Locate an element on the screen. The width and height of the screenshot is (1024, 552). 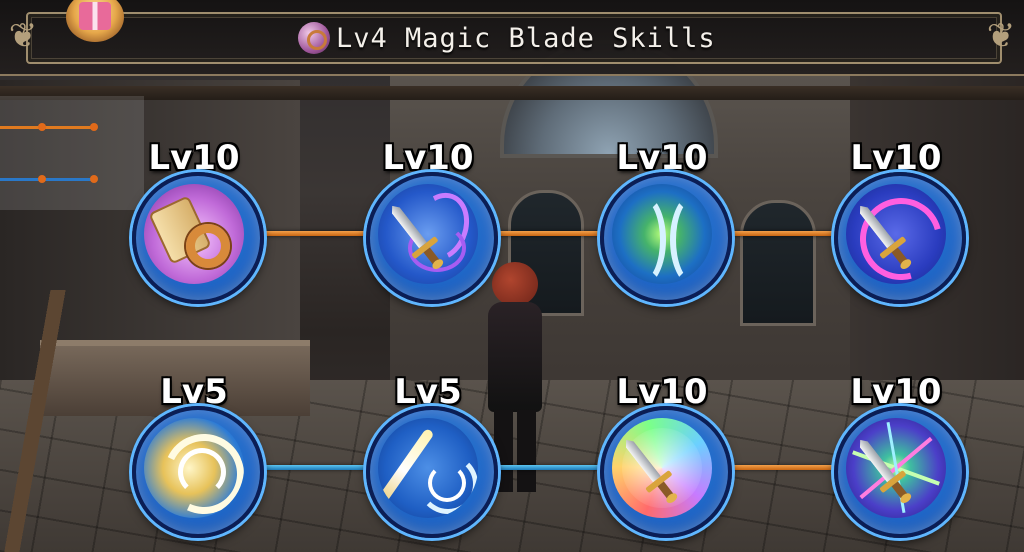
green-barrier-icon is located at coordinates (662, 234).